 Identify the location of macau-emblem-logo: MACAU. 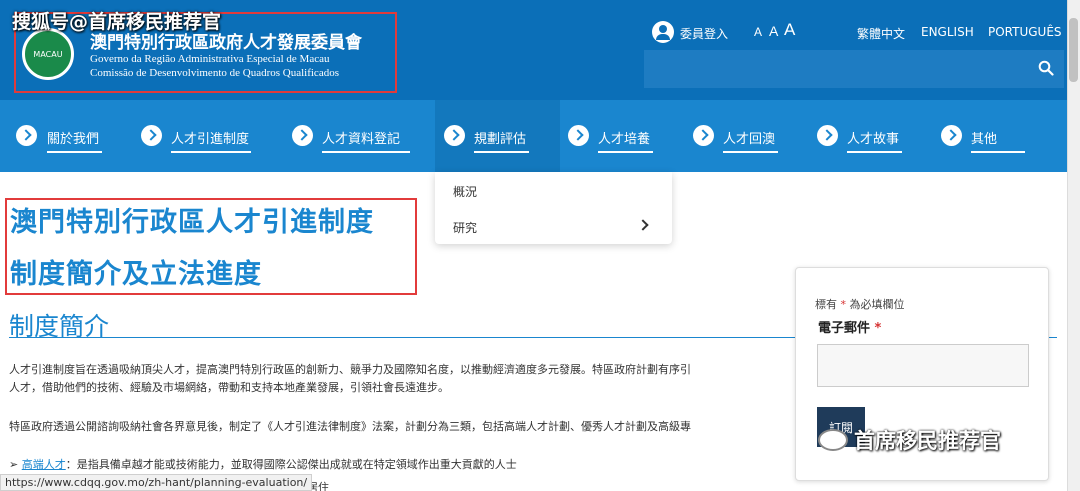
(48, 54).